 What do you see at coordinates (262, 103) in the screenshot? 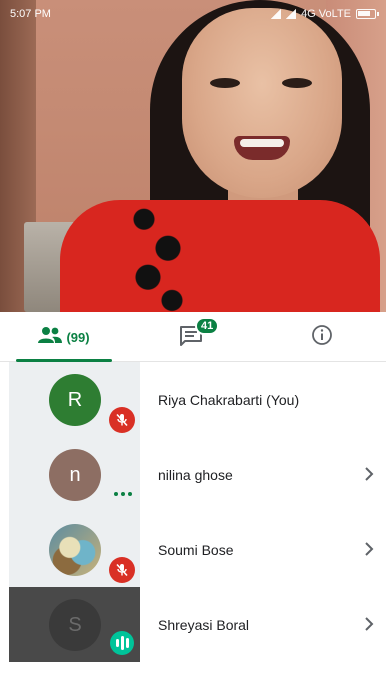
I see `speaker-face` at bounding box center [262, 103].